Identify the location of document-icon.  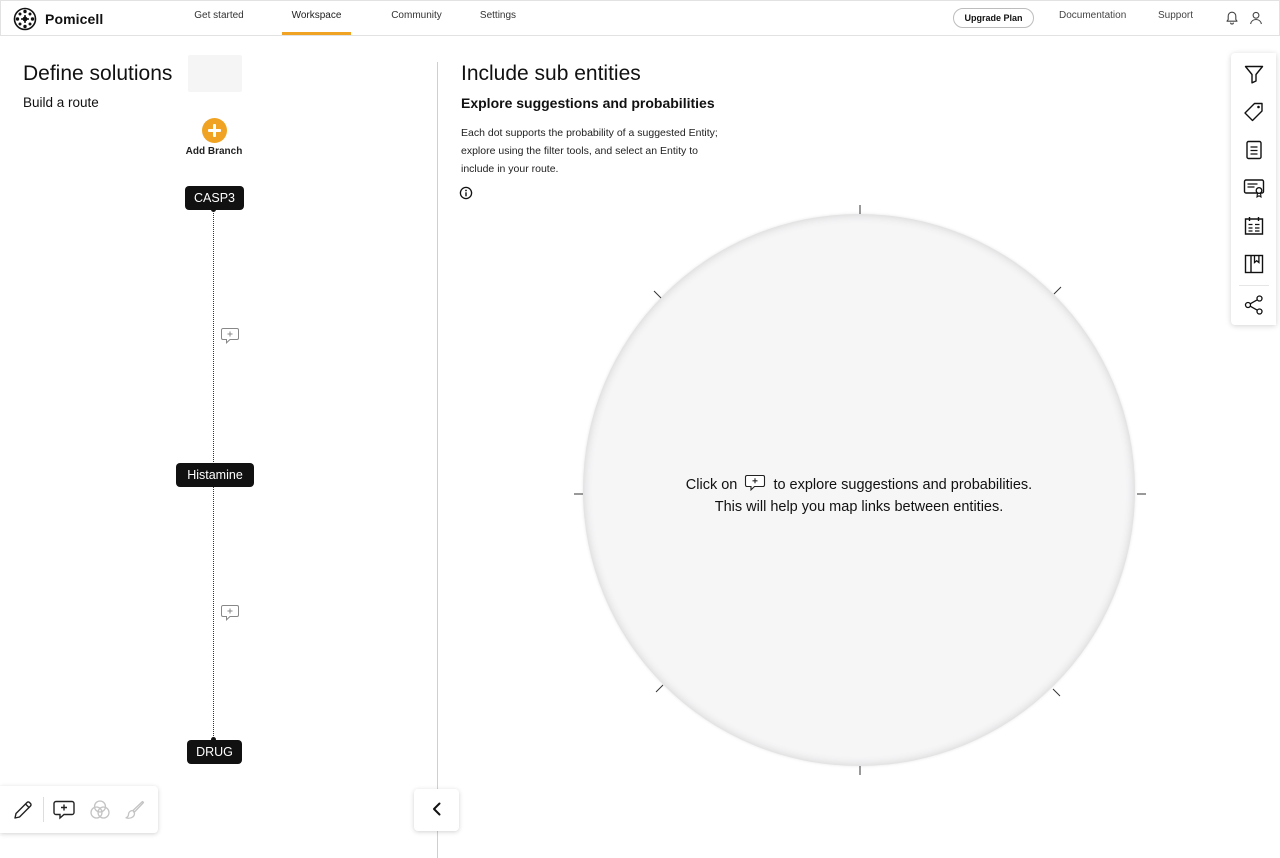
(1254, 150).